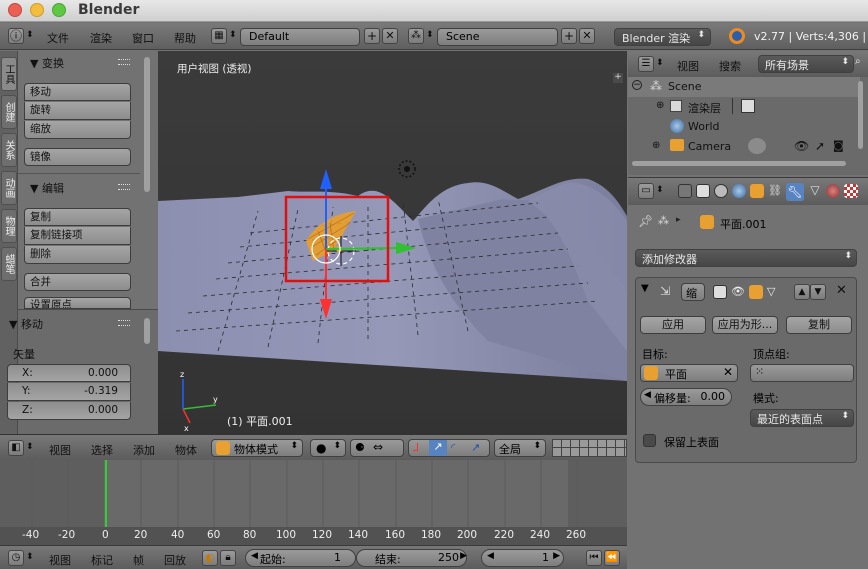 This screenshot has height=569, width=868. I want to click on tab-physics: 物理, so click(9, 226).